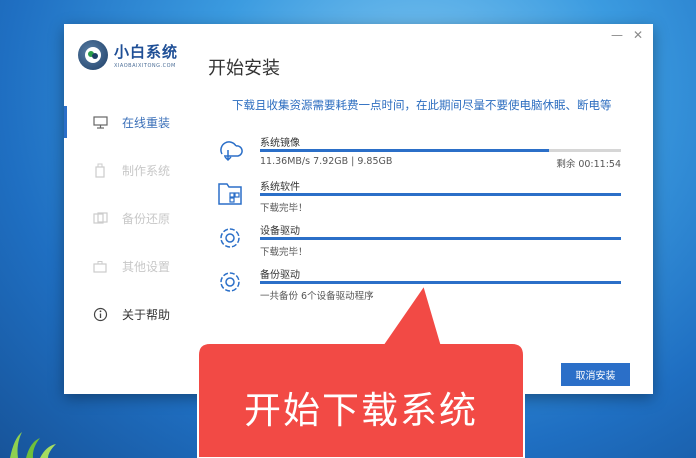 This screenshot has width=696, height=458. What do you see at coordinates (33, 445) in the screenshot?
I see `desktop-grass-decoration` at bounding box center [33, 445].